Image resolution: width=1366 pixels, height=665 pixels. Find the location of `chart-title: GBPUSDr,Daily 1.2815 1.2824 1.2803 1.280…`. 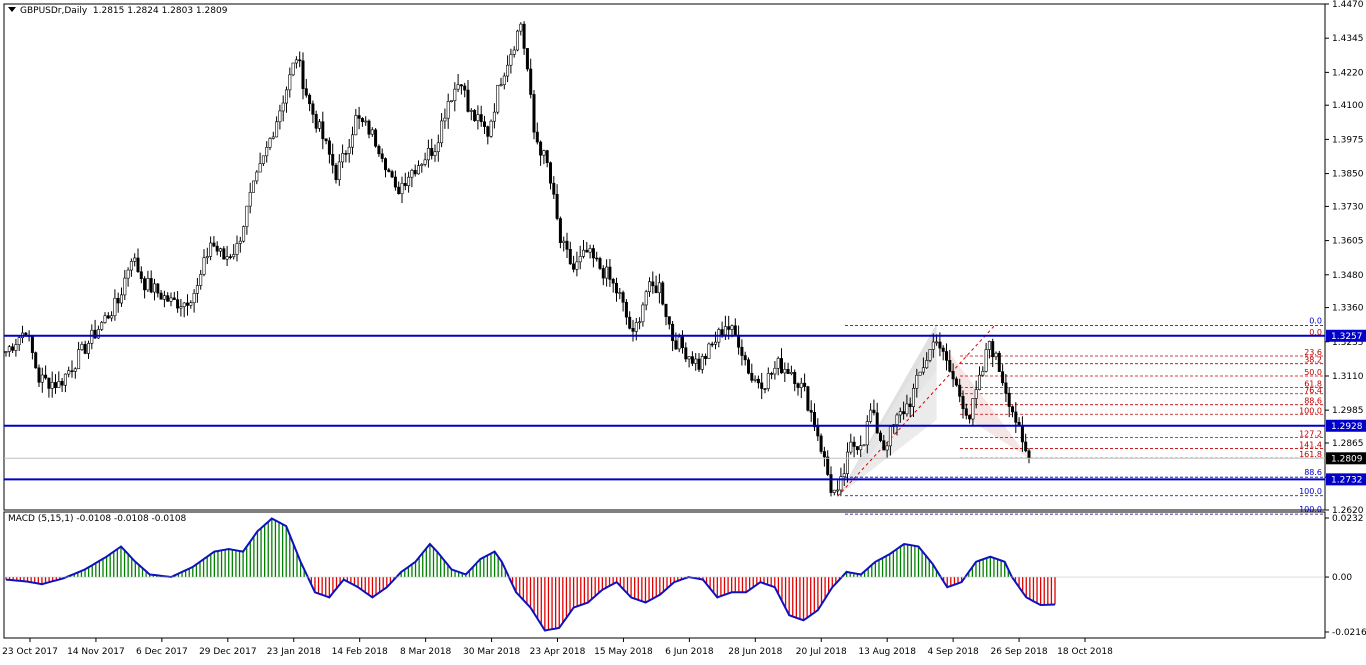

chart-title: GBPUSDr,Daily 1.2815 1.2824 1.2803 1.280… is located at coordinates (117, 11).